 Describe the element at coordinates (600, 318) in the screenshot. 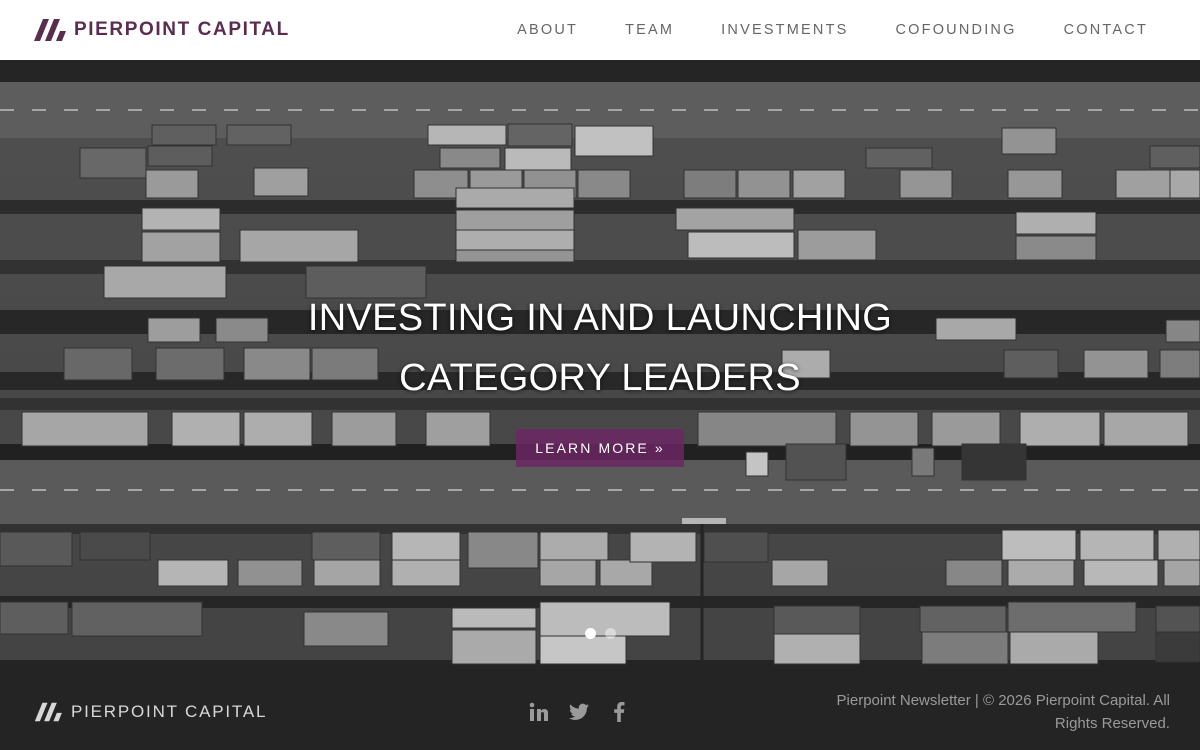

I see `hero-title-line-1: INVESTING IN AND LAUNCHING` at that location.